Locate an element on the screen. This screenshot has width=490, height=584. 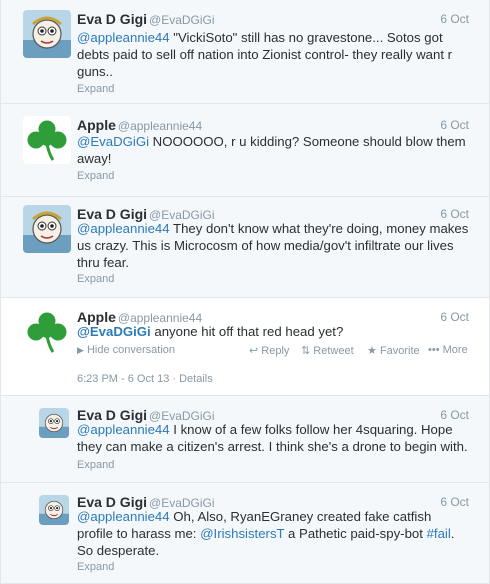
reply-button: ↩ Reply is located at coordinates (269, 350).